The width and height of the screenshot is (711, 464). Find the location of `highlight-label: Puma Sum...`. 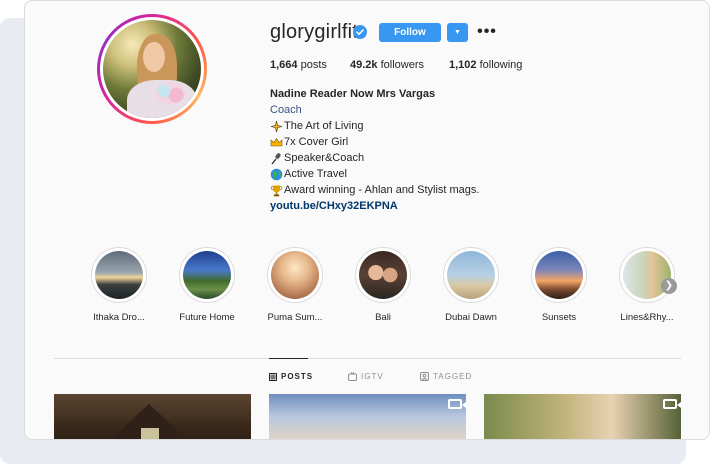

highlight-label: Puma Sum... is located at coordinates (295, 317).